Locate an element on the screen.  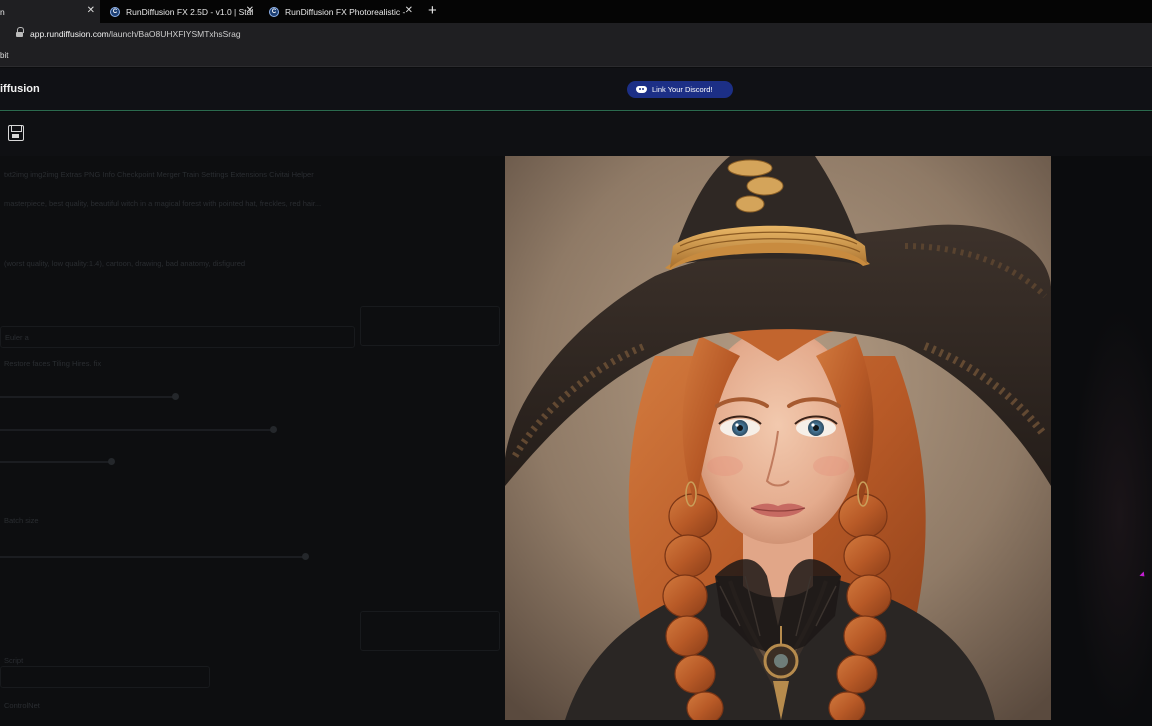
browser-tab-0: n ✕ is located at coordinates (50, 11).